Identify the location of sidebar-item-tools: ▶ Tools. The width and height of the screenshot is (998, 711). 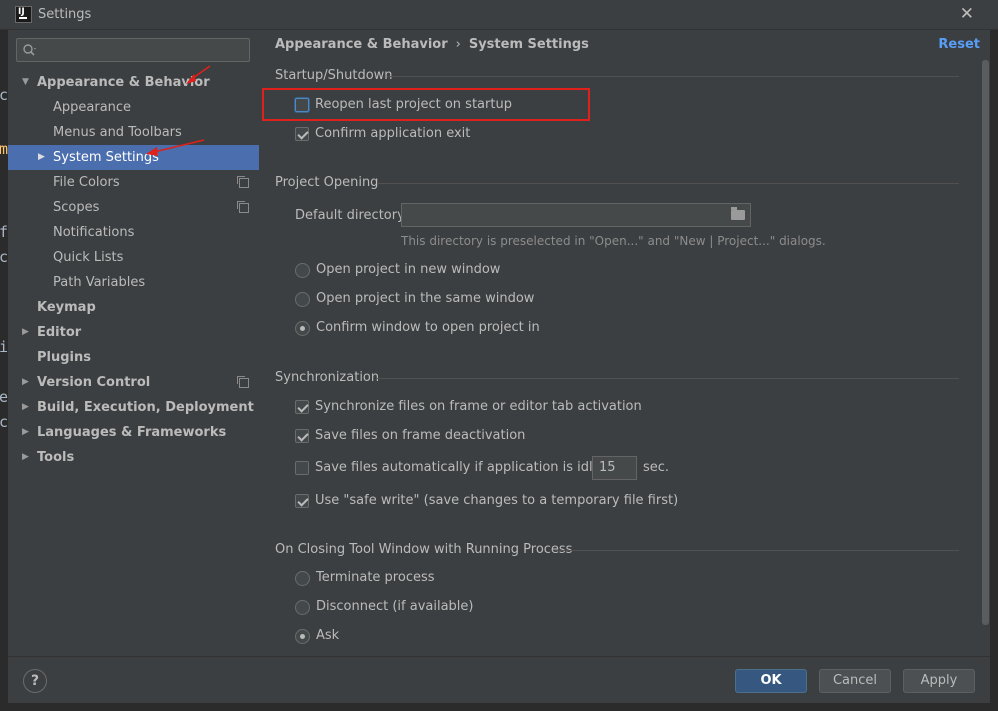
(133, 457).